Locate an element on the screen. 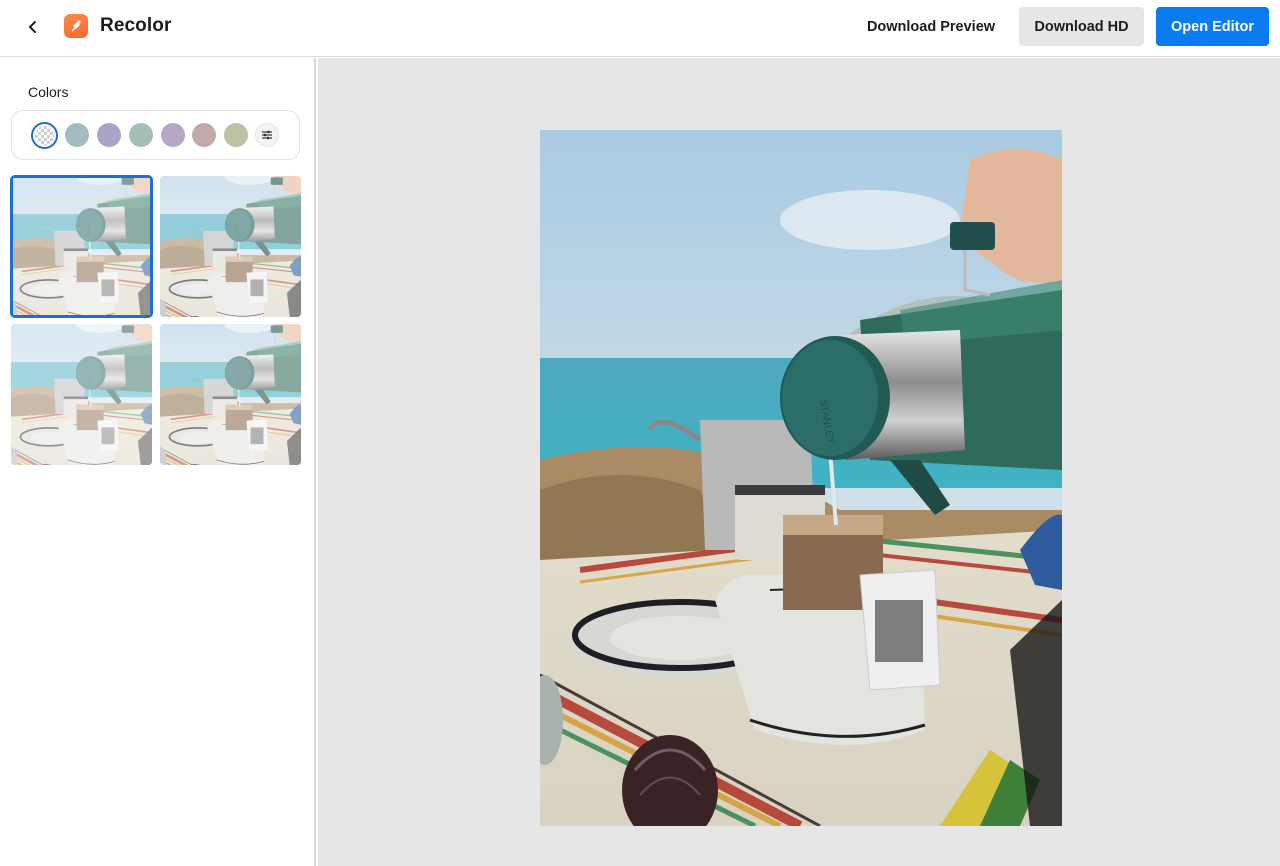 The width and height of the screenshot is (1280, 866). colors-label: Colors is located at coordinates (48, 92).